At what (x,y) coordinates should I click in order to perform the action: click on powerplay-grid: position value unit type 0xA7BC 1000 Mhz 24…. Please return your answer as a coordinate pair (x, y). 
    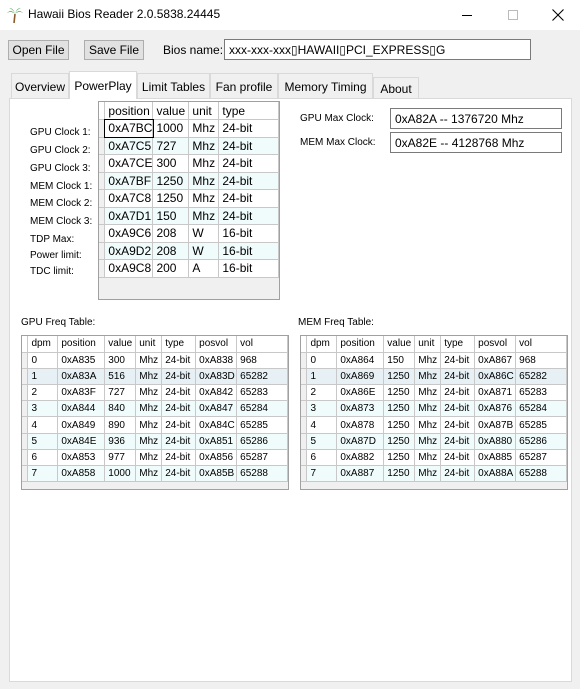
    Looking at the image, I should click on (189, 200).